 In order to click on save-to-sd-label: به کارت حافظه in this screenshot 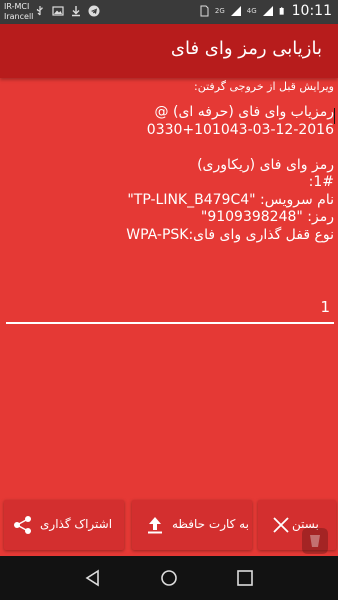, I will do `click(210, 524)`.